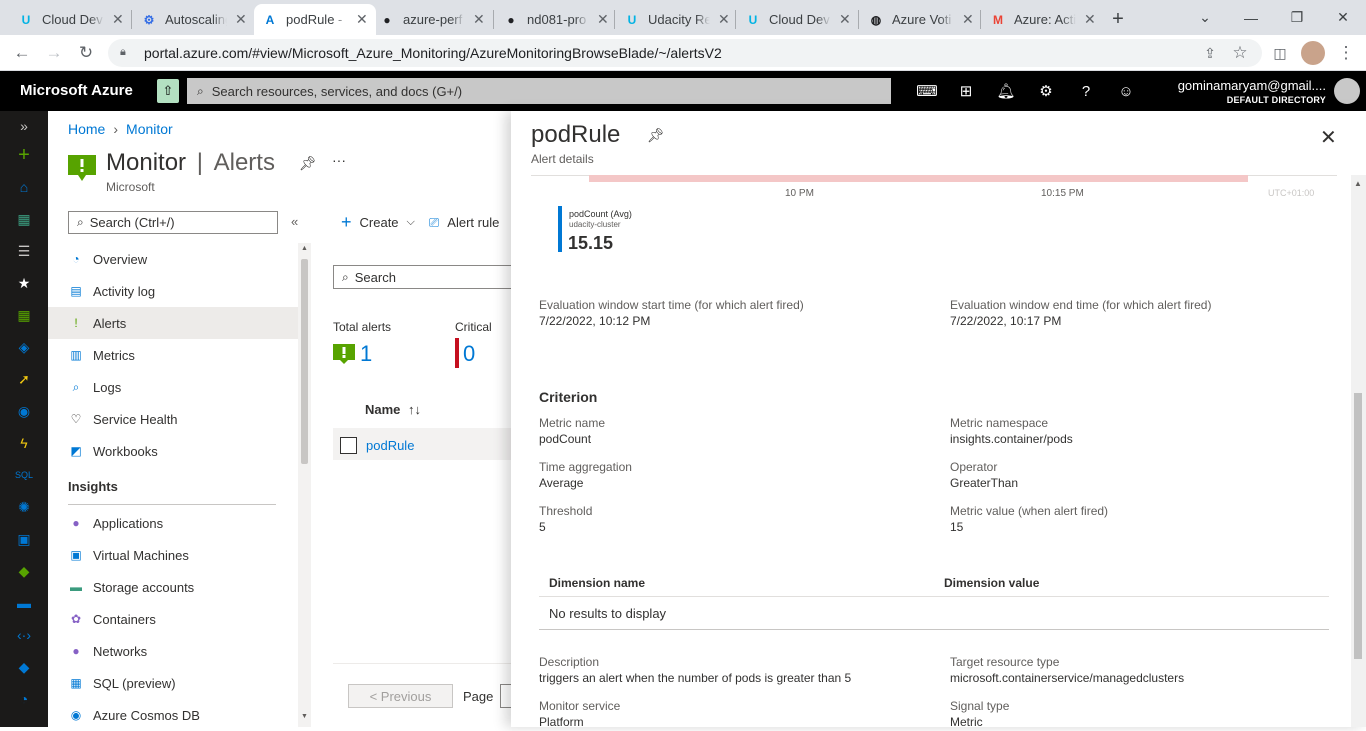 This screenshot has height=731, width=1366. Describe the element at coordinates (393, 409) in the screenshot. I see `name-column-header: Name ↑↓` at that location.